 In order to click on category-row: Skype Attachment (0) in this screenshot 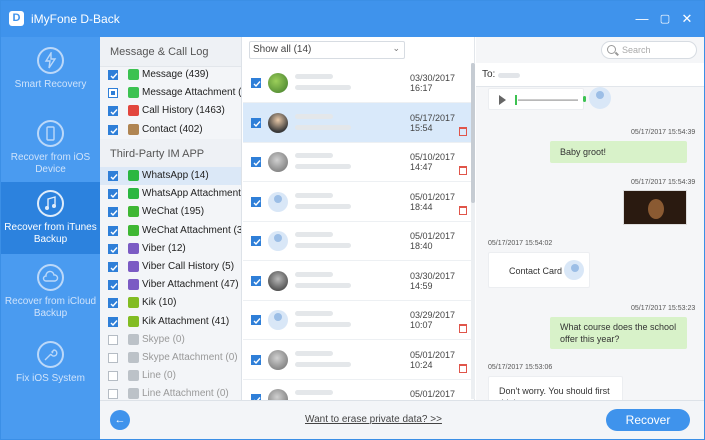, I will do `click(170, 358)`.